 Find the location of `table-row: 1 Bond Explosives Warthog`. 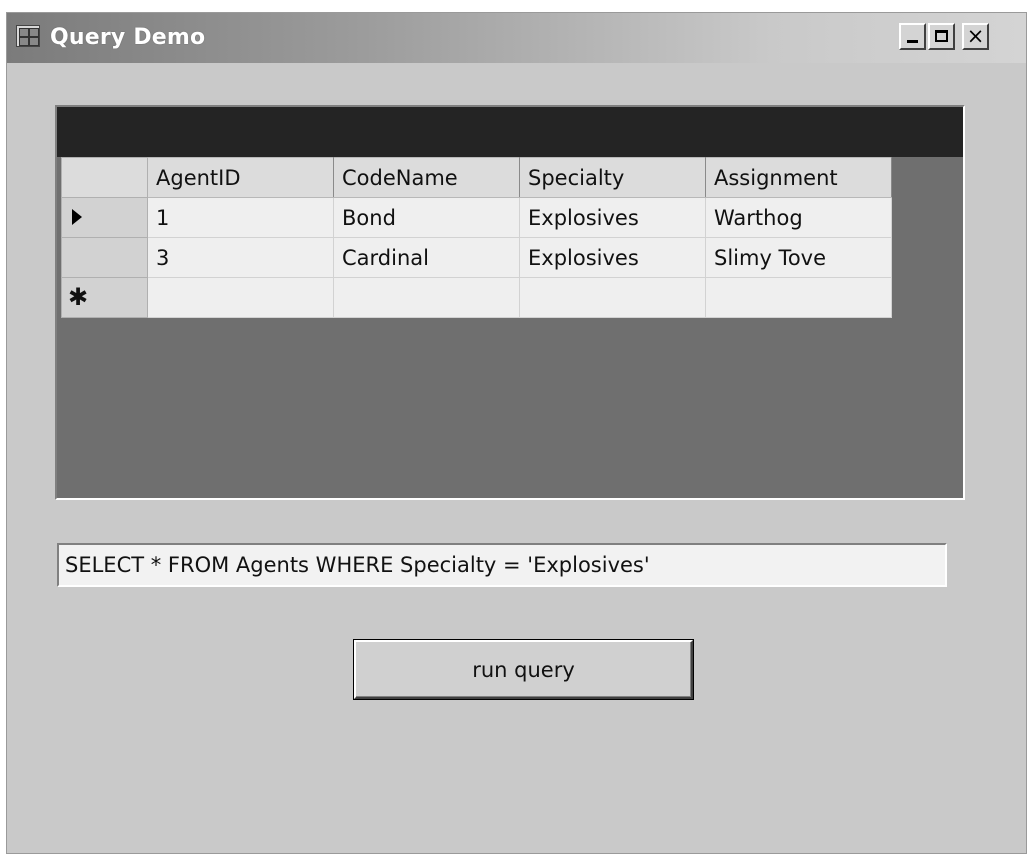

table-row: 1 Bond Explosives Warthog is located at coordinates (476, 217).